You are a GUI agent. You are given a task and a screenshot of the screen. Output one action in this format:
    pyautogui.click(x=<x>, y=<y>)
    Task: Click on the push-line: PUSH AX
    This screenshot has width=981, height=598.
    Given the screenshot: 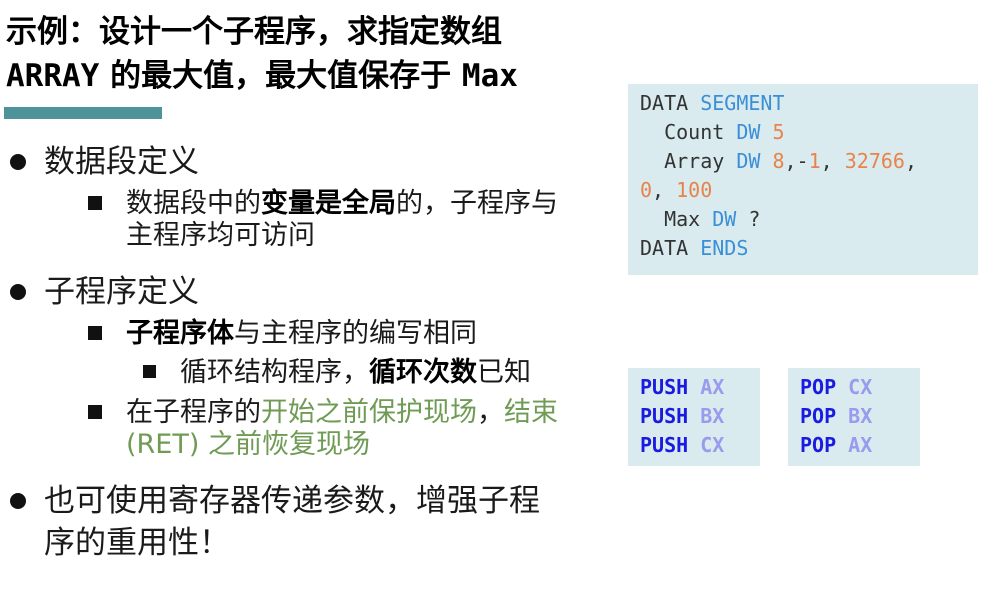 What is the action you would take?
    pyautogui.click(x=682, y=387)
    